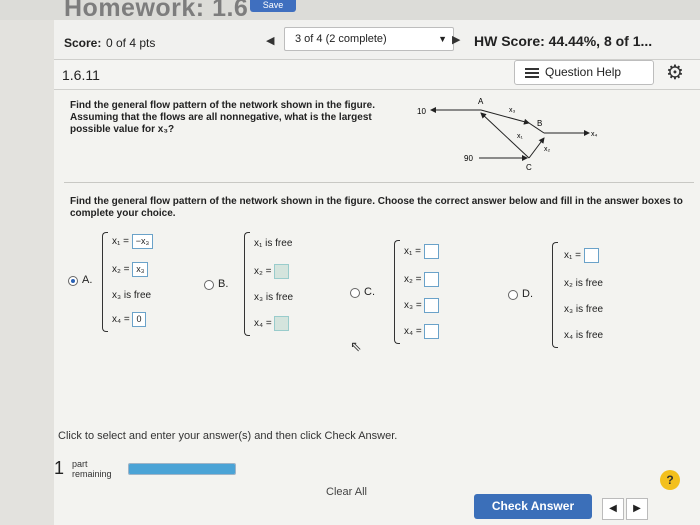  Describe the element at coordinates (527, 294) in the screenshot. I see `option-d-letter: D.` at that location.